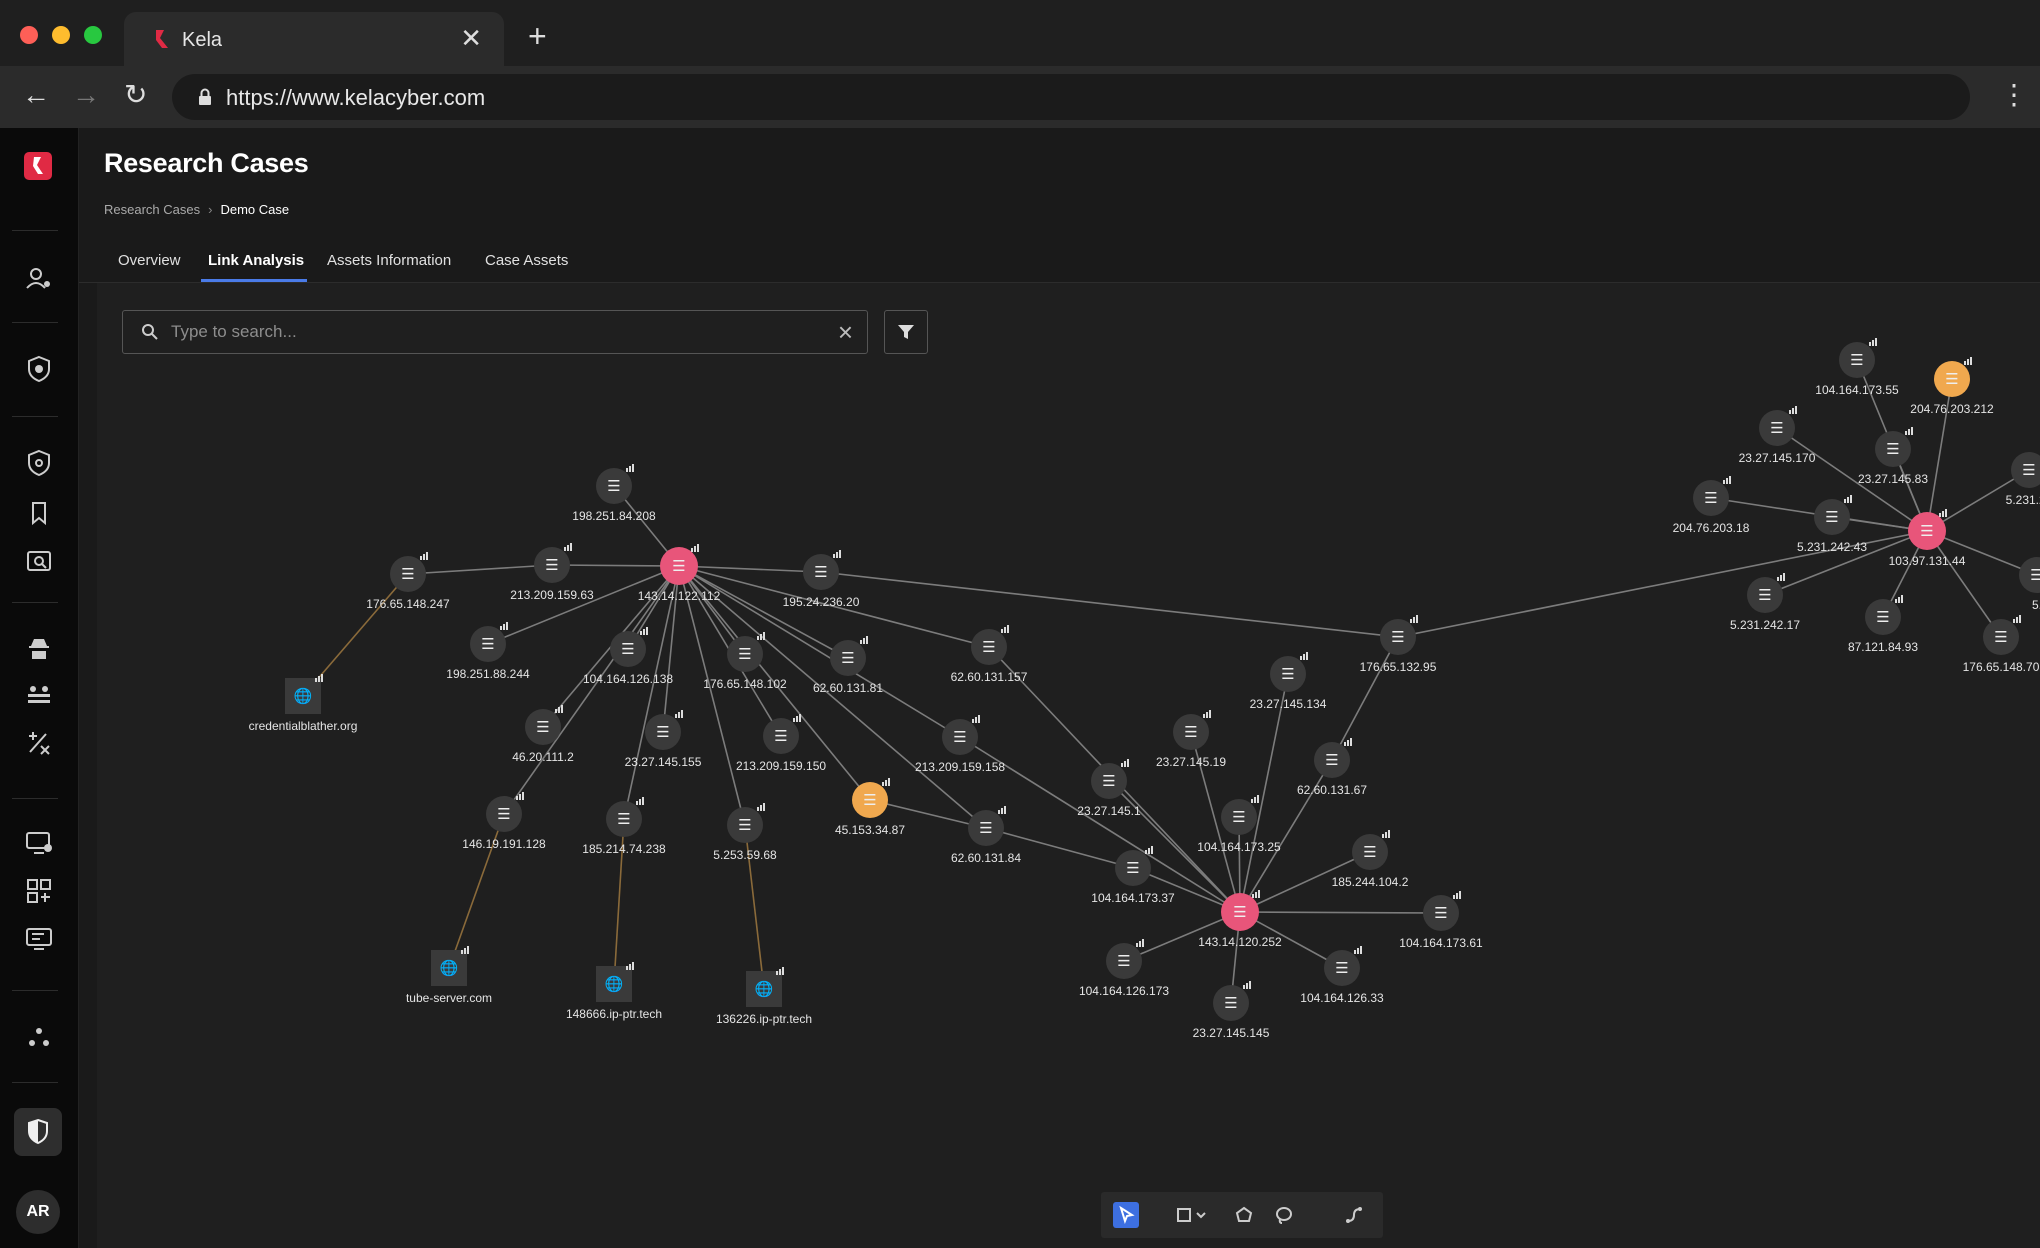 The height and width of the screenshot is (1248, 2040). I want to click on tab-link-analysis: Link Analysis, so click(256, 260).